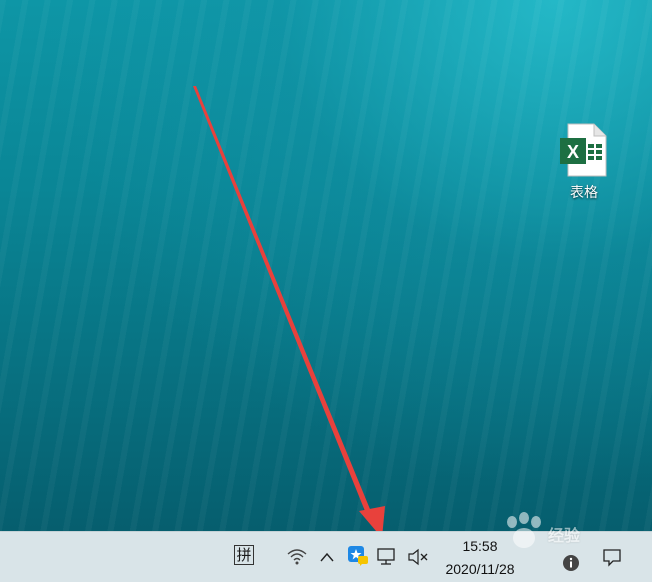 The image size is (652, 582). What do you see at coordinates (573, 152) in the screenshot?
I see `excel-badge: X` at bounding box center [573, 152].